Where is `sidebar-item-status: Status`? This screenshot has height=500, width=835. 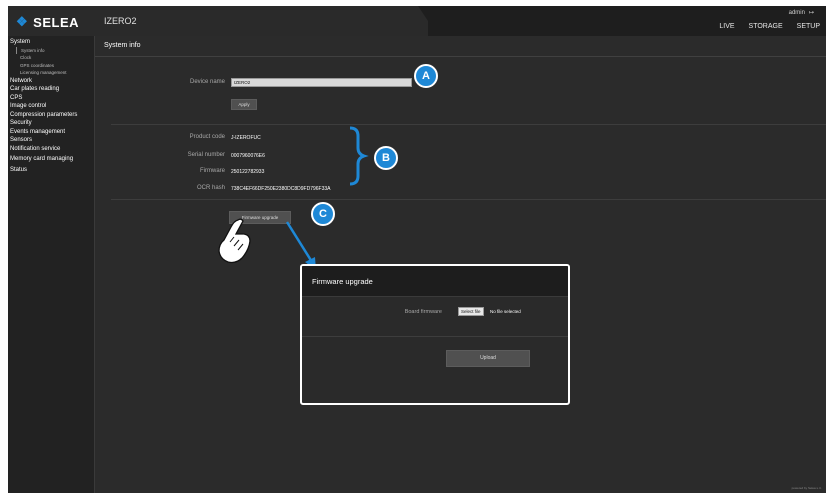 sidebar-item-status: Status is located at coordinates (51, 170).